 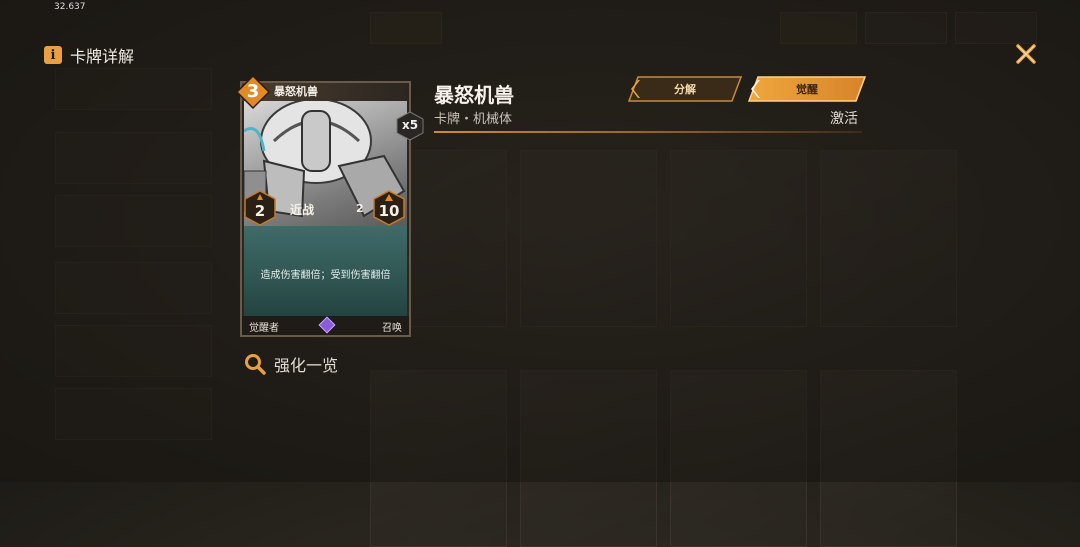 I want to click on info-icon: i, so click(x=53, y=55).